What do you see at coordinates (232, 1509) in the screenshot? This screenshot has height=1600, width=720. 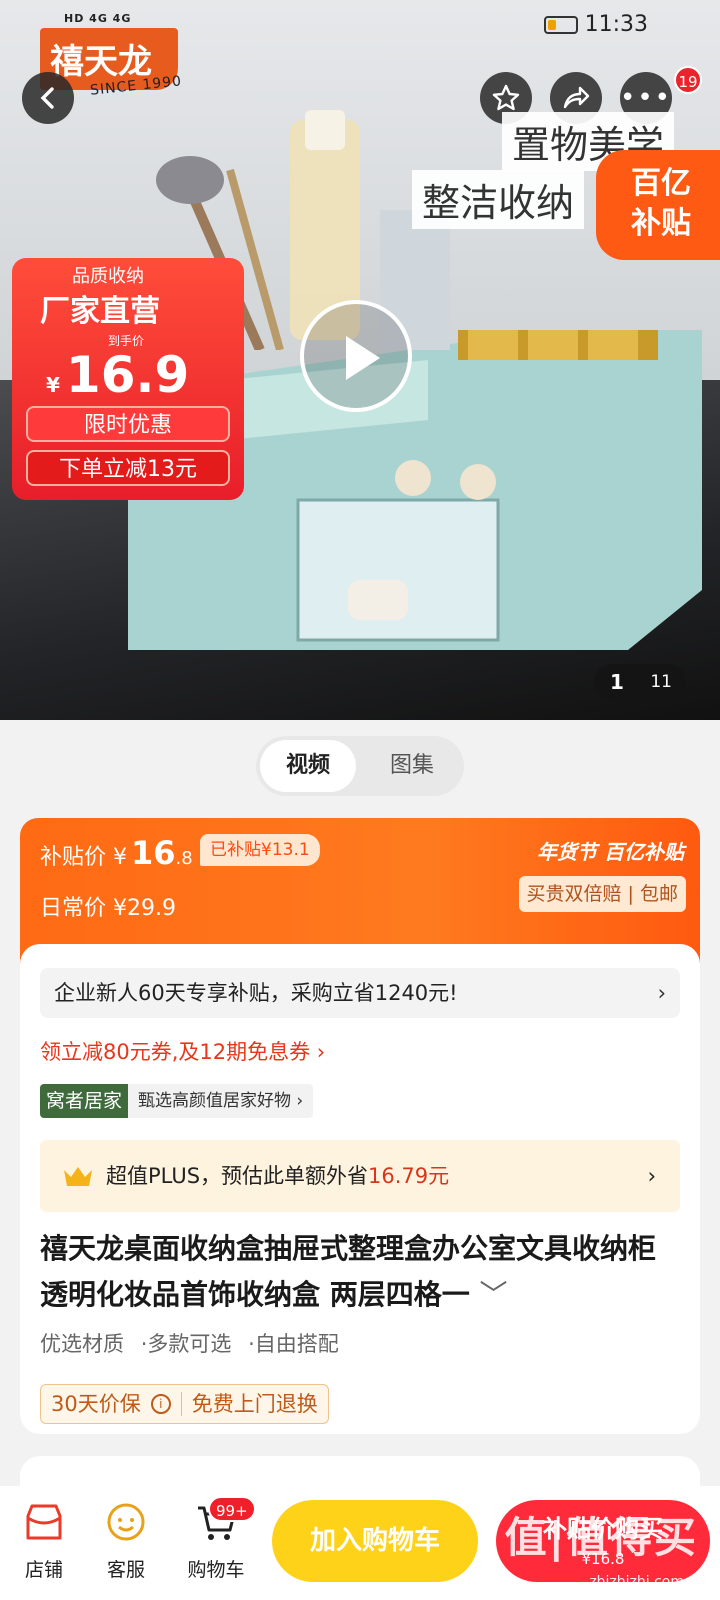 I see `cart-count-badge: 99+` at bounding box center [232, 1509].